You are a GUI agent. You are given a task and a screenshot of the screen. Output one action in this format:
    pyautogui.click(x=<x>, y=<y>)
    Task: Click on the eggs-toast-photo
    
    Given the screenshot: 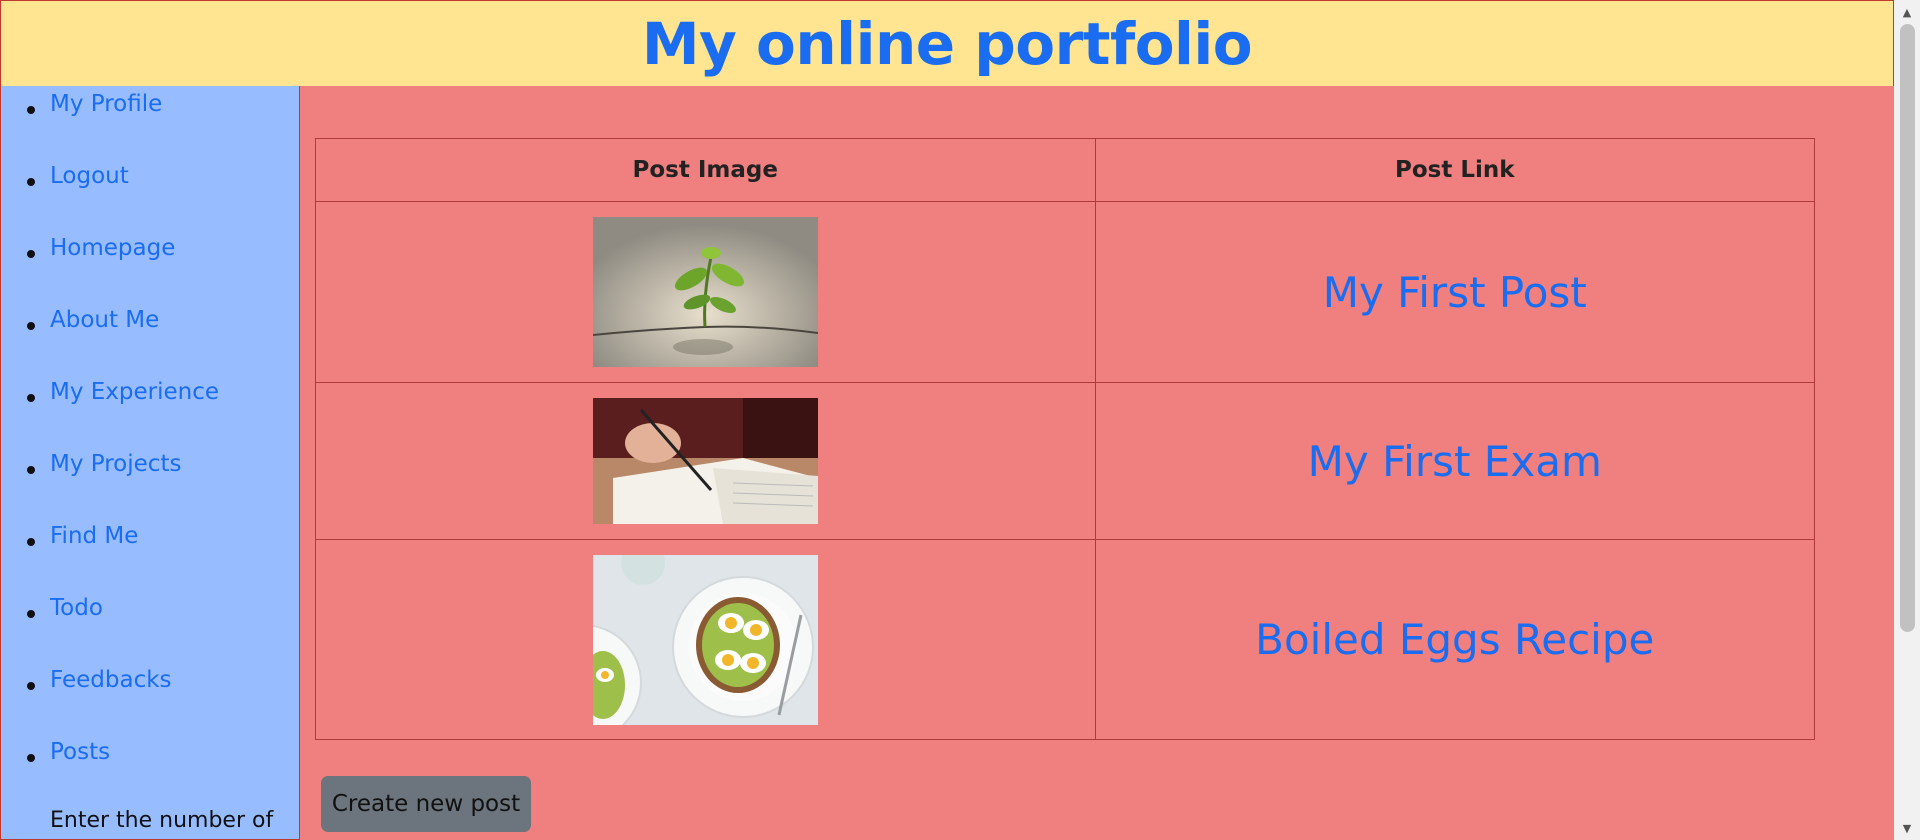 What is the action you would take?
    pyautogui.click(x=705, y=639)
    